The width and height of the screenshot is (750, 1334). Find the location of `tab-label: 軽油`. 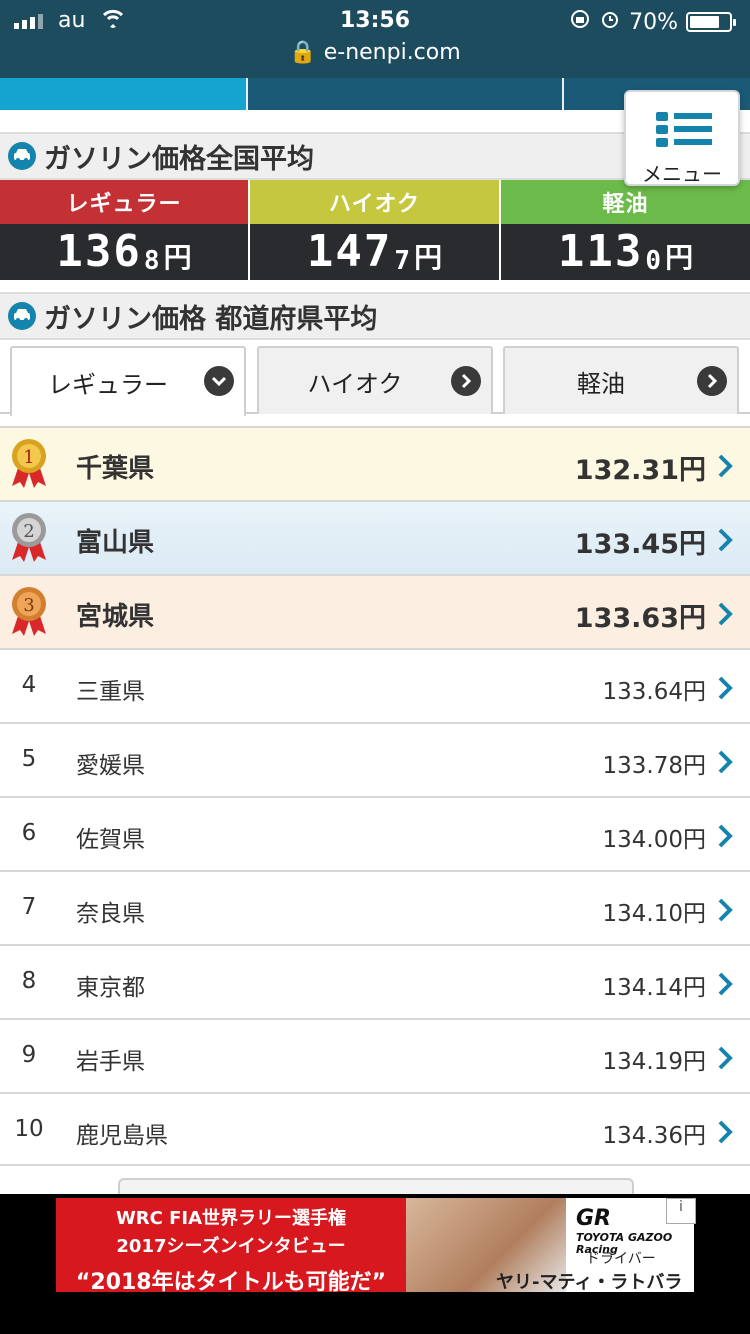

tab-label: 軽油 is located at coordinates (601, 383).